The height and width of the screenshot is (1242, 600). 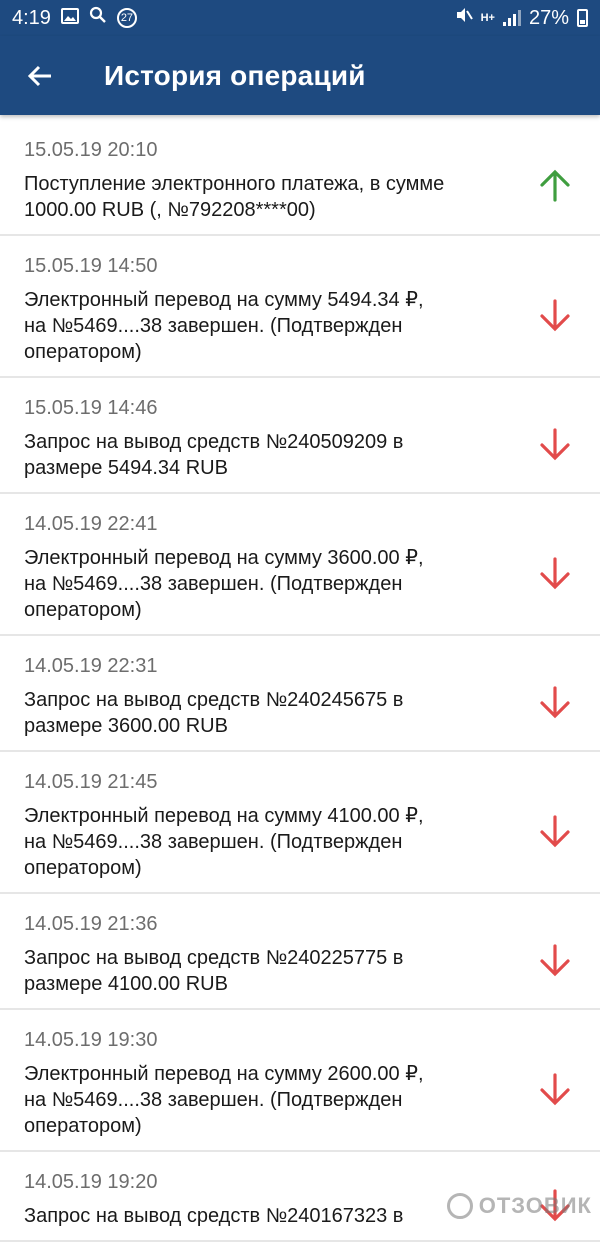 What do you see at coordinates (91, 408) in the screenshot?
I see `operation-date: 15.05.19 14:46` at bounding box center [91, 408].